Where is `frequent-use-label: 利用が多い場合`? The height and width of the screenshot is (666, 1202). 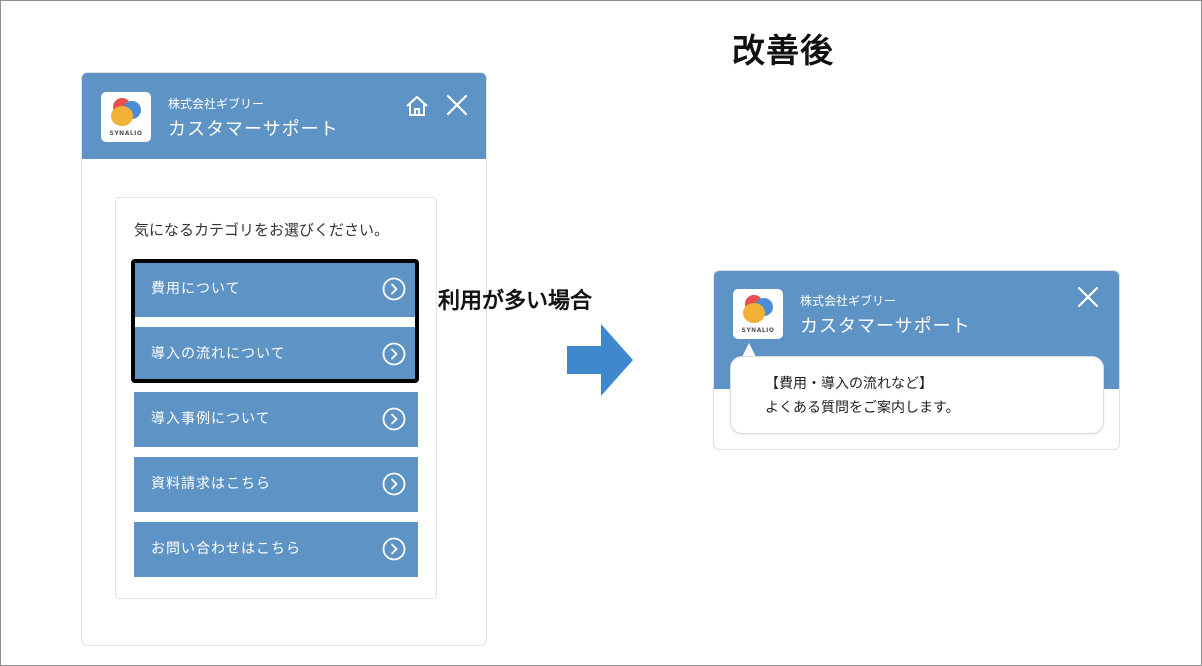
frequent-use-label: 利用が多い場合 is located at coordinates (515, 301).